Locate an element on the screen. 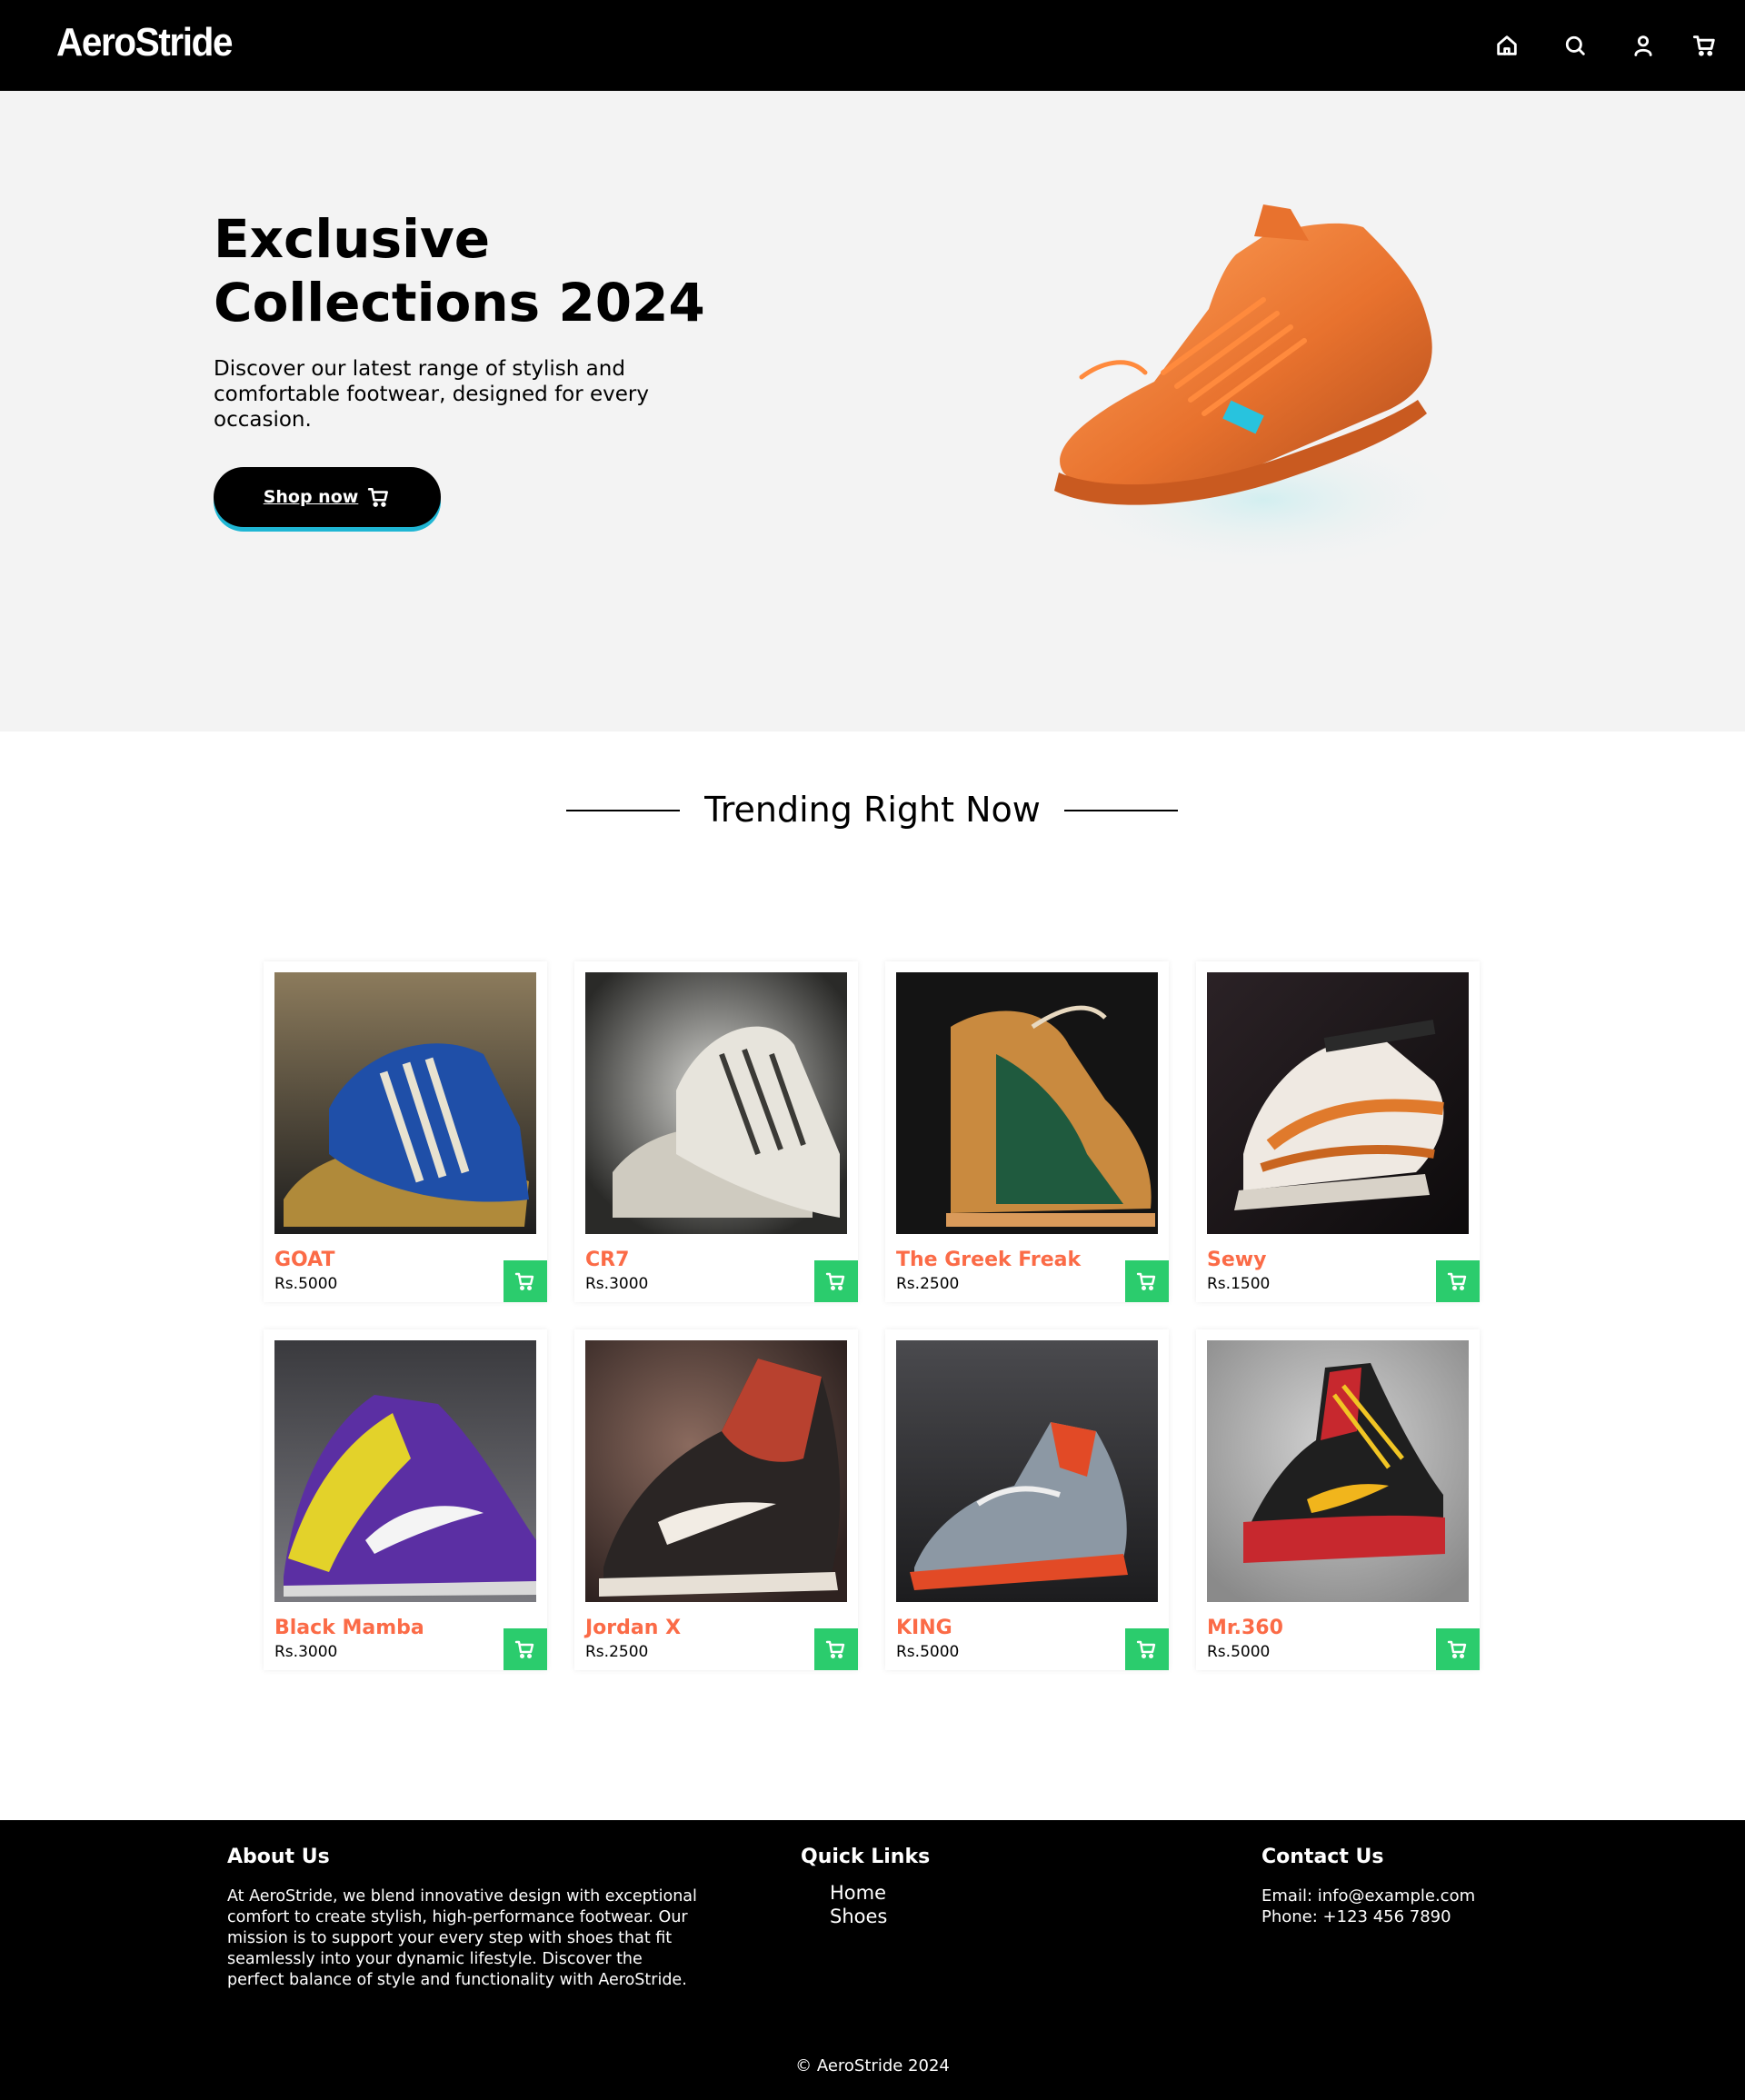 The image size is (1745, 2100). title-divider-right is located at coordinates (1121, 810).